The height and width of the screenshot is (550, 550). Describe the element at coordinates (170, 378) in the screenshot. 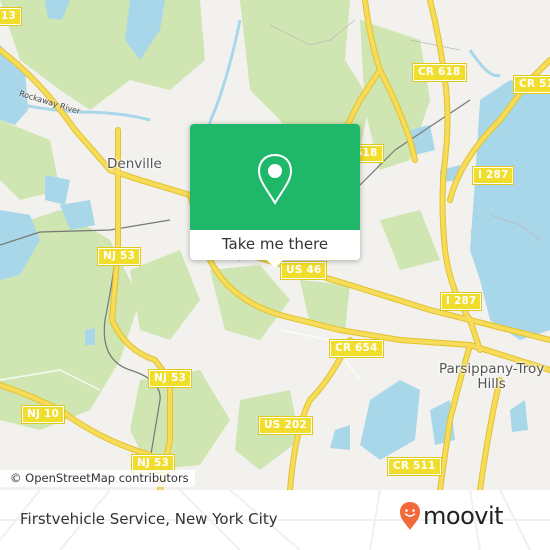

I see `route-shield-nj53-b: NJ 53` at that location.